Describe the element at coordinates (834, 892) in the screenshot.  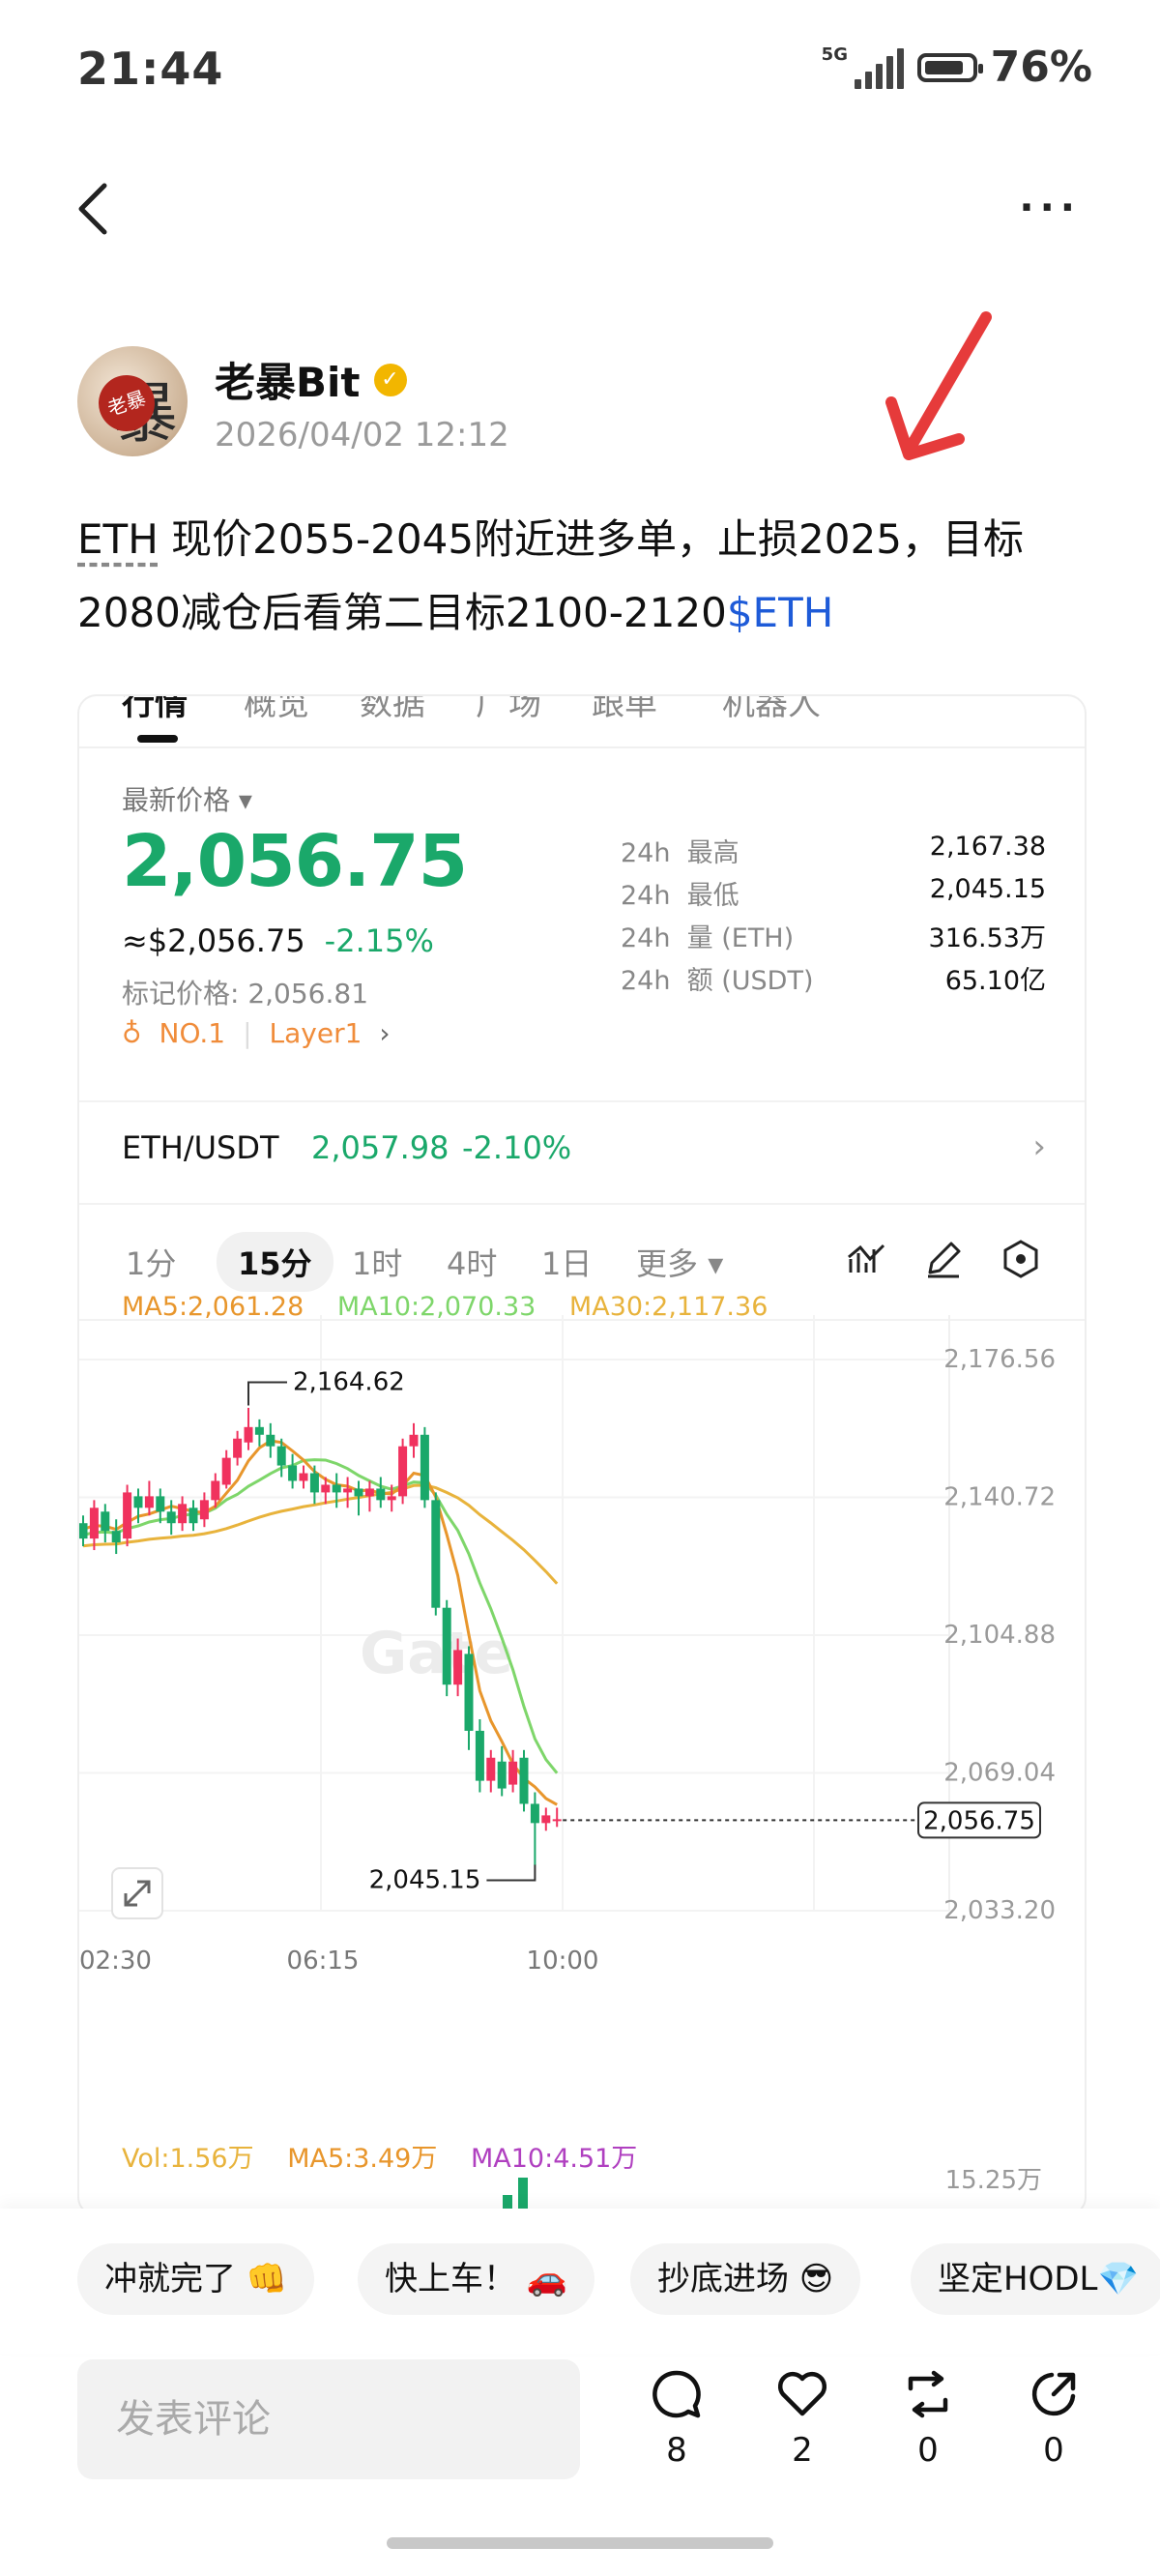
I see `stat-row-low: 24h 最低 2,045.15` at that location.